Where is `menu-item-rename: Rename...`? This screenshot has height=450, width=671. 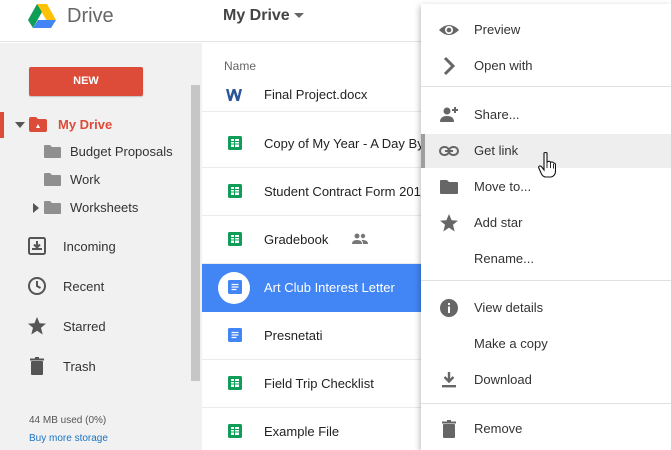
menu-item-rename: Rename... is located at coordinates (546, 259).